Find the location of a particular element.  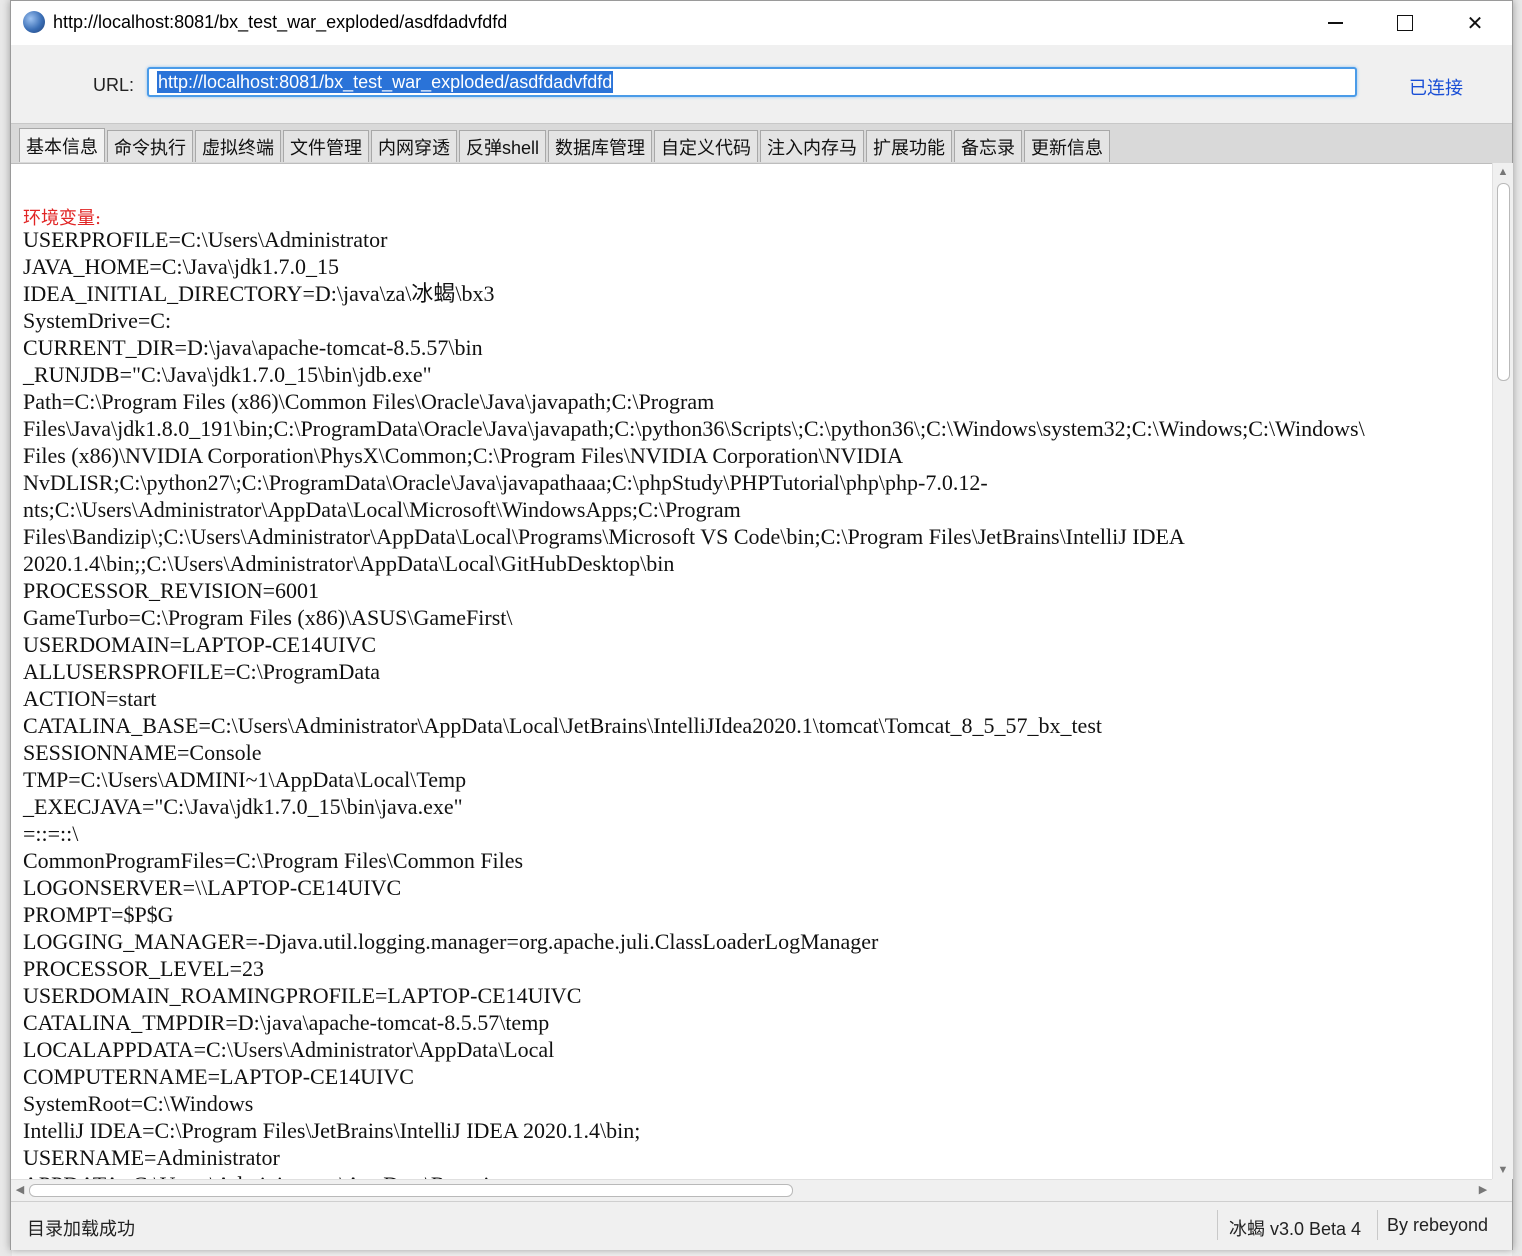

vertical-scroll-thumb is located at coordinates (1503, 282).